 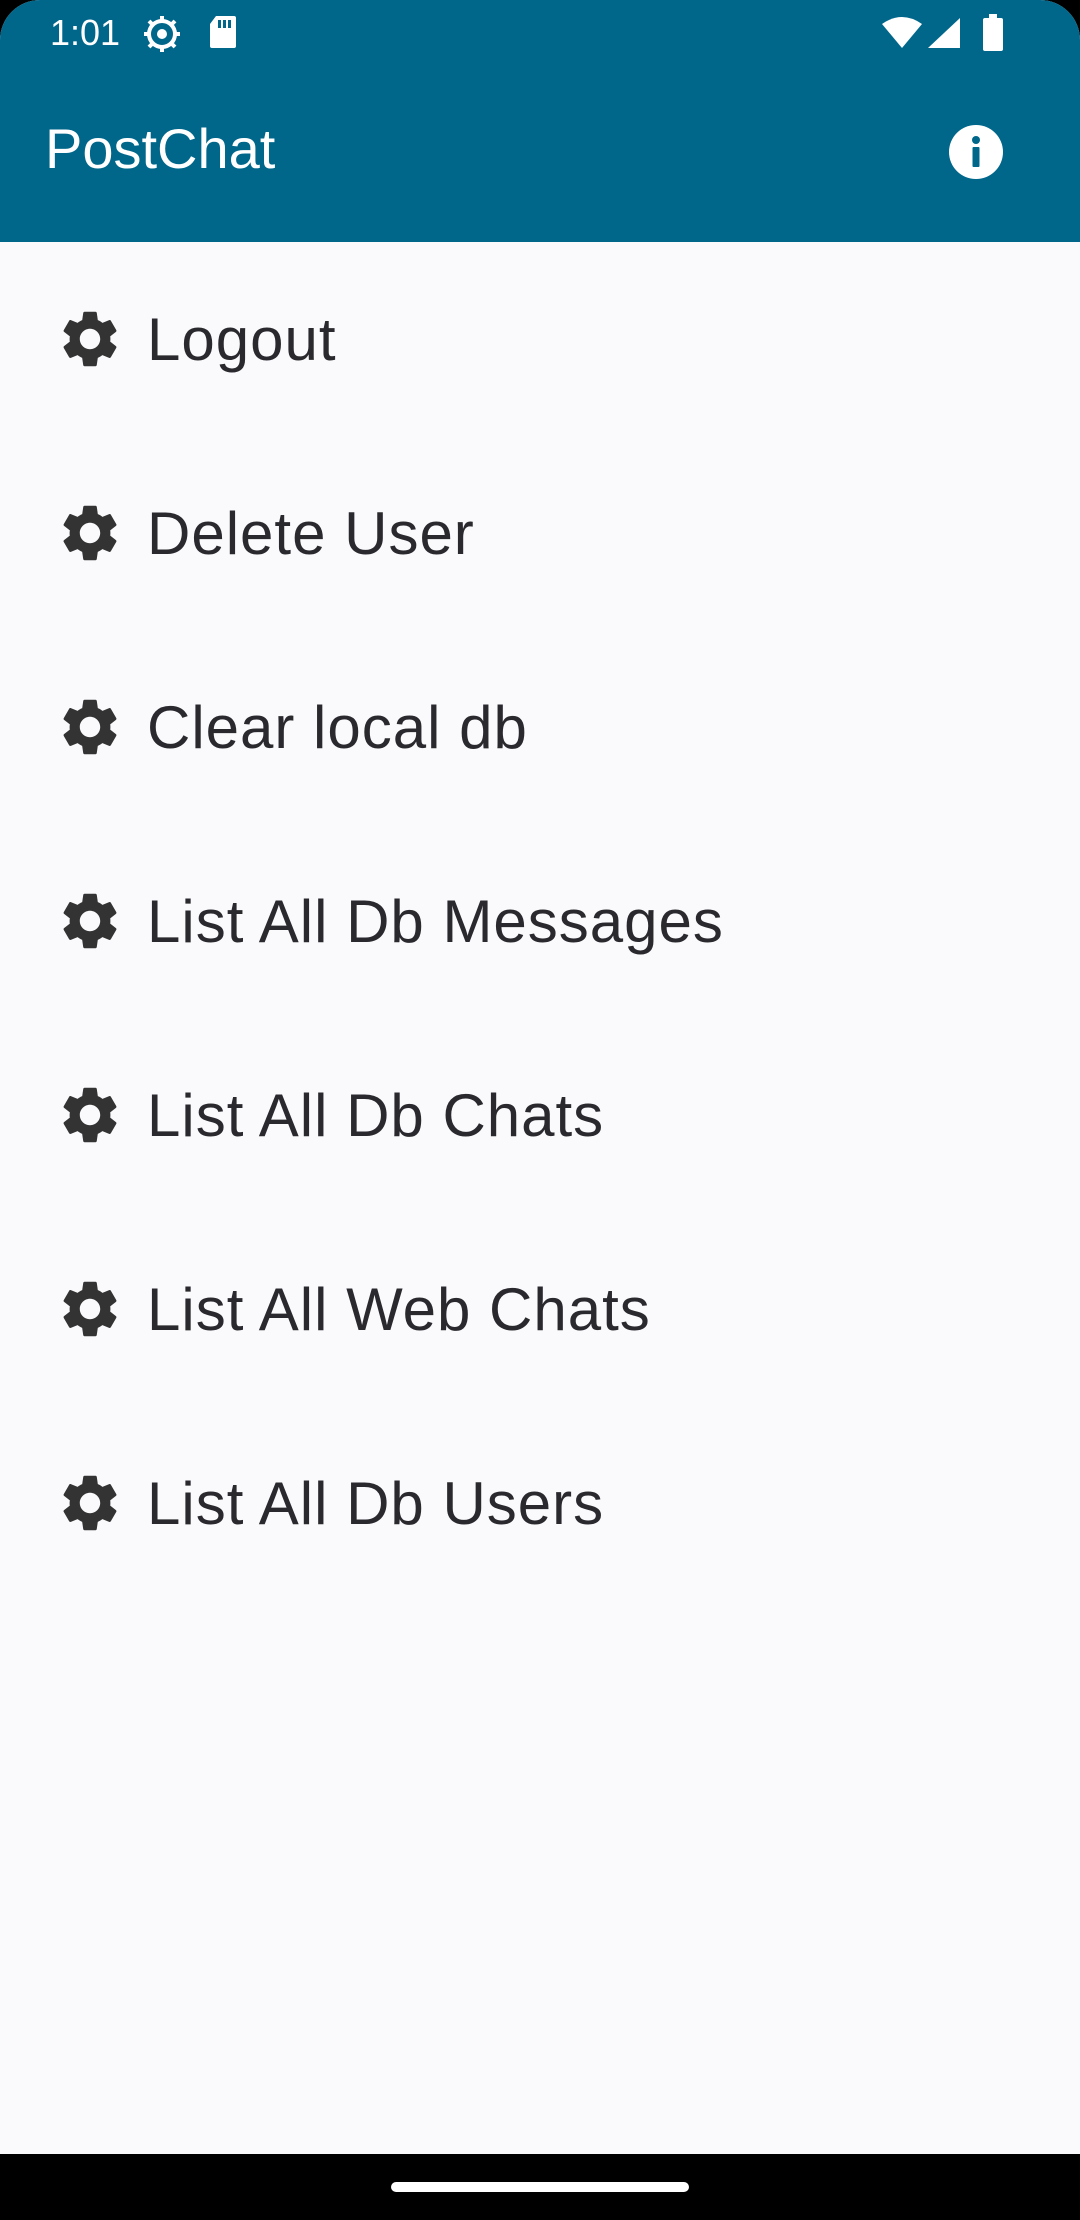 I want to click on app-title: PostChat, so click(x=160, y=148).